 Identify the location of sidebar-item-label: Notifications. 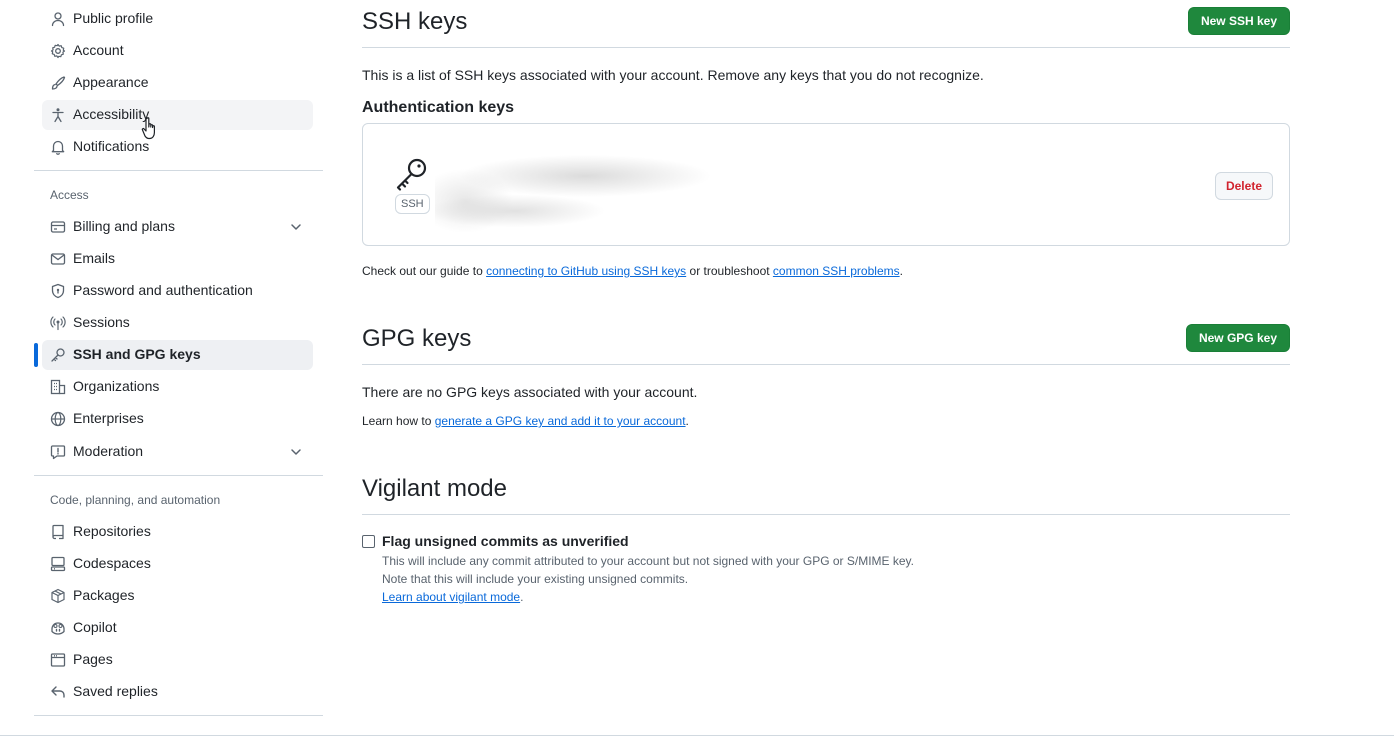
(111, 146).